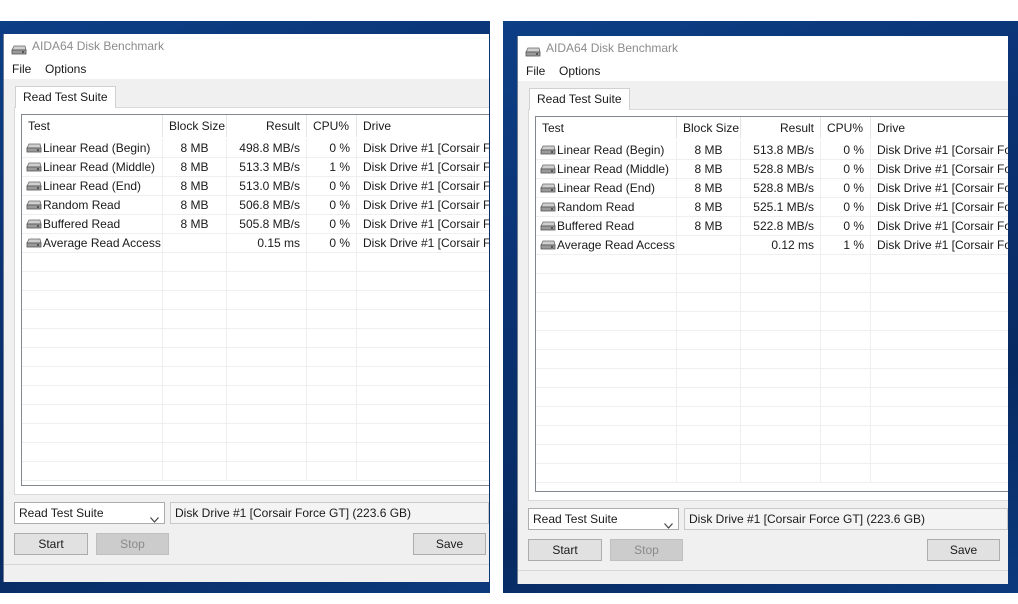 The width and height of the screenshot is (1018, 604). Describe the element at coordinates (82, 224) in the screenshot. I see `cell-value: Buffered Read` at that location.